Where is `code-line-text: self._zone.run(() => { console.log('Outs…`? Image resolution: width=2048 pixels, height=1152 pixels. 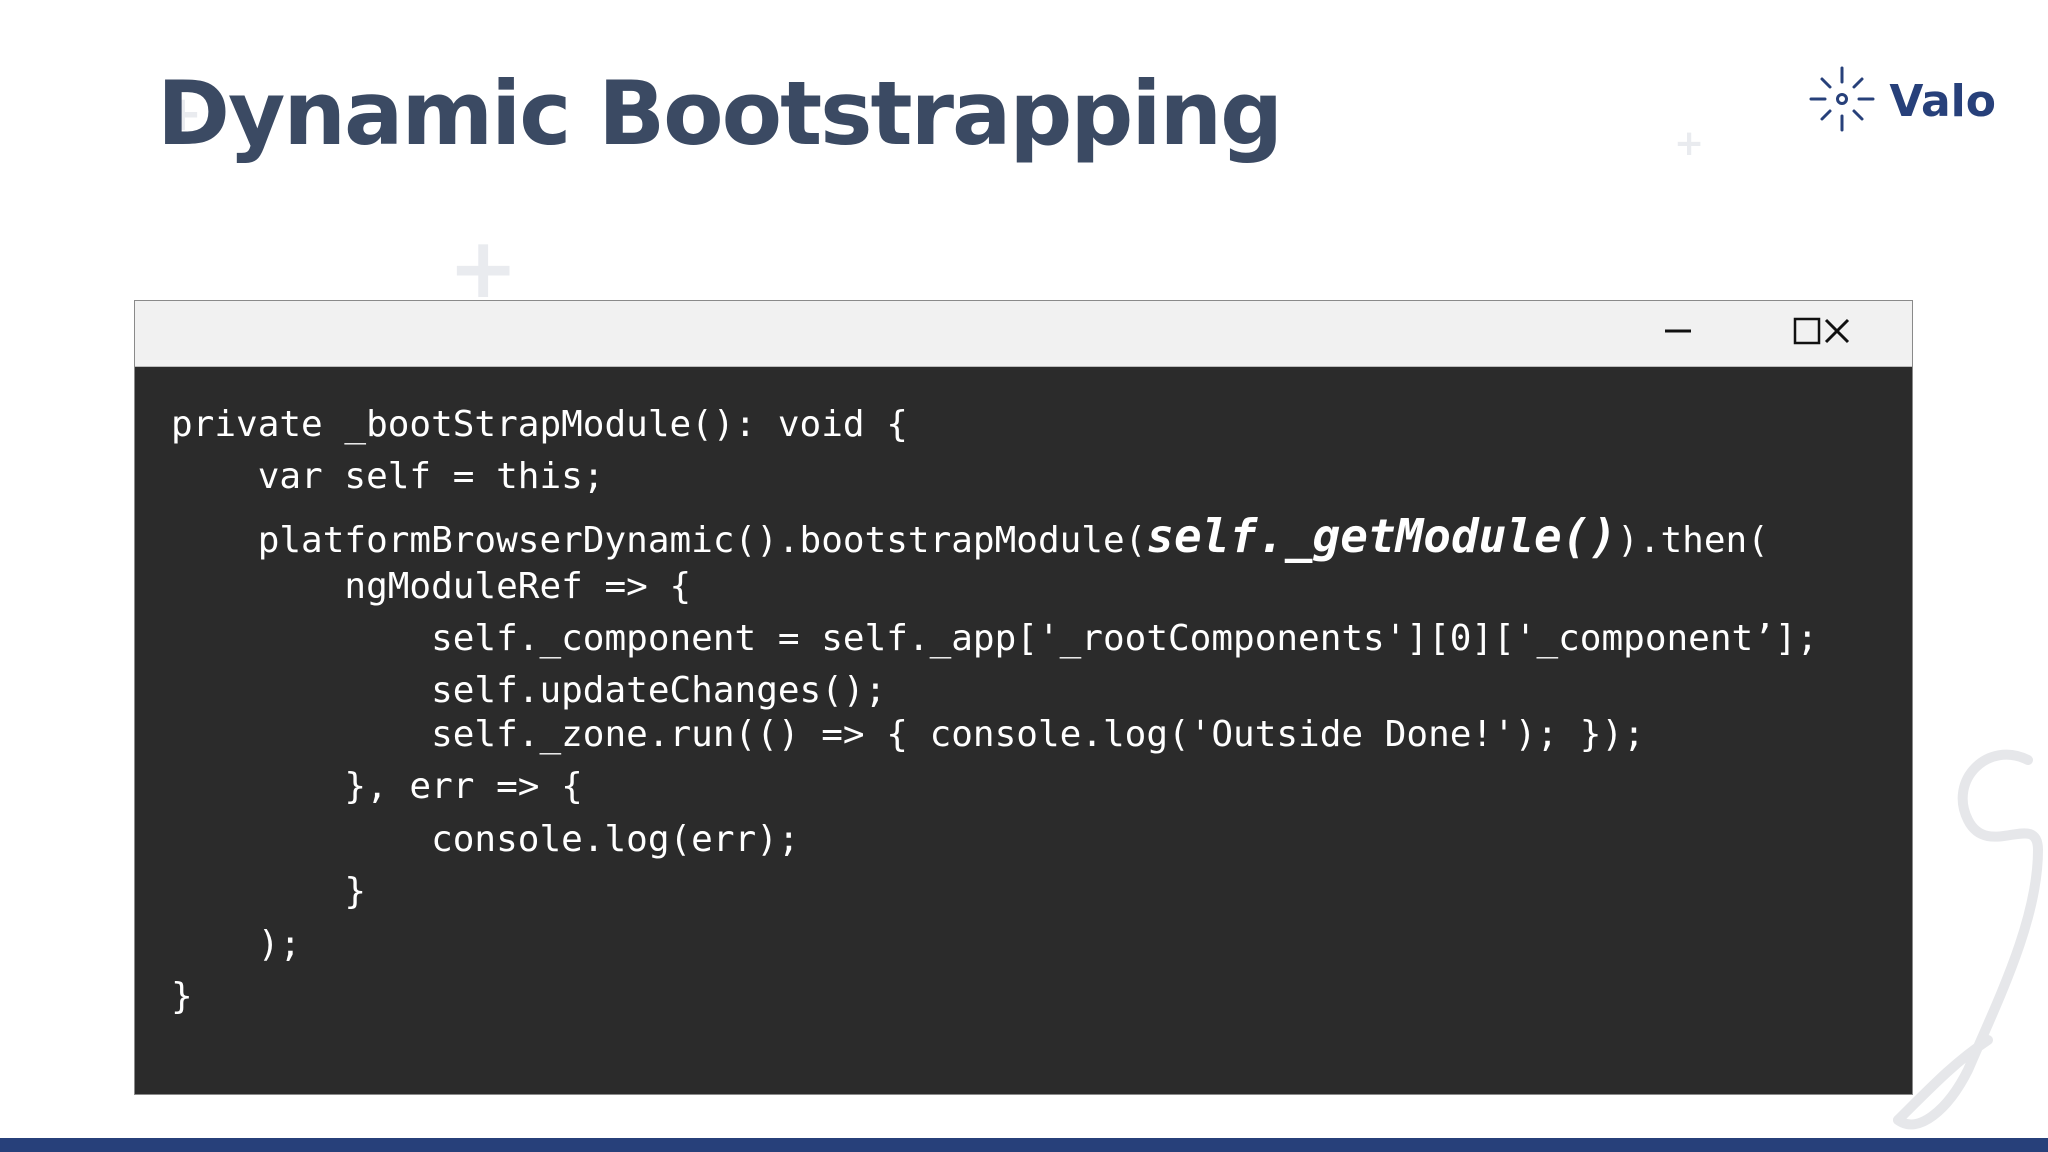 code-line-text: self._zone.run(() => { console.log('Outs… is located at coordinates (908, 734).